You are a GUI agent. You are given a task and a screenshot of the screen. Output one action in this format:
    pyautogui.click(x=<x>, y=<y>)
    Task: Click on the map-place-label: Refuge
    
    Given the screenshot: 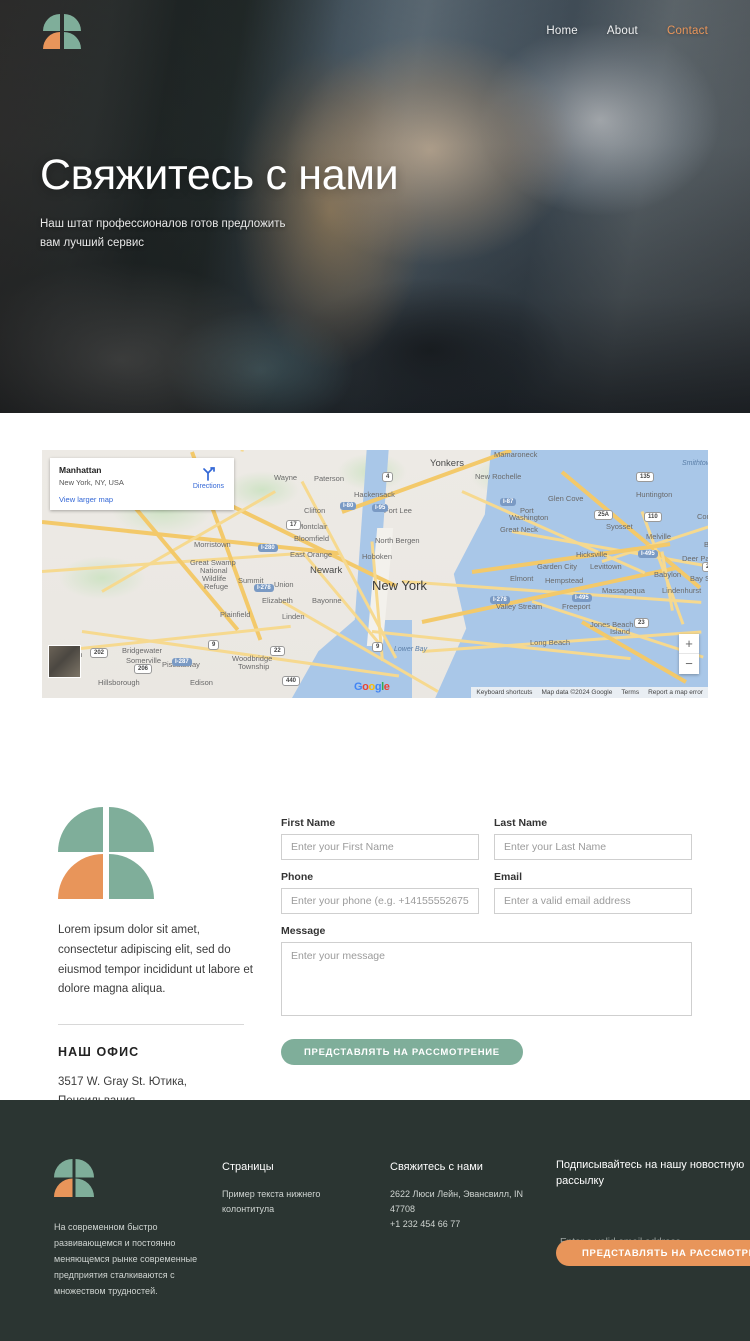 What is the action you would take?
    pyautogui.click(x=216, y=586)
    